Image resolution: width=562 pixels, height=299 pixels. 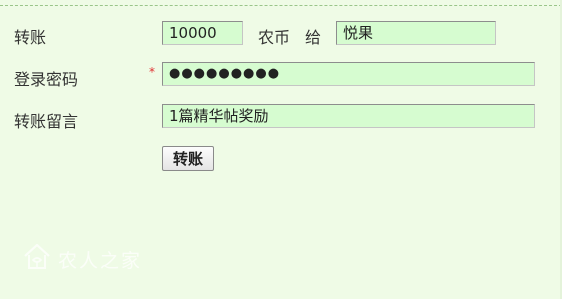 What do you see at coordinates (202, 33) in the screenshot?
I see `amount-input: 10000` at bounding box center [202, 33].